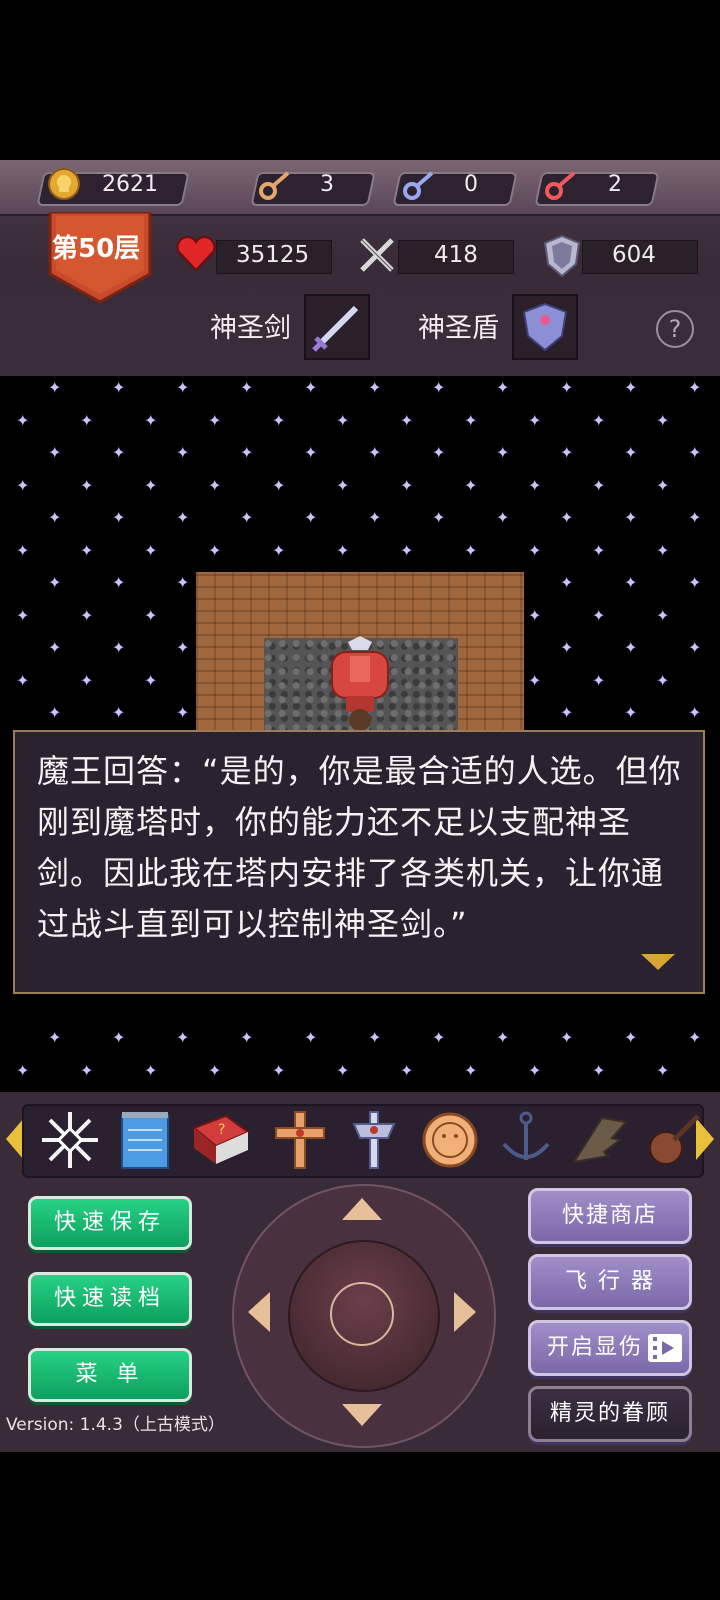  Describe the element at coordinates (110, 1223) in the screenshot. I see `quick-save-button: 快速保存` at that location.